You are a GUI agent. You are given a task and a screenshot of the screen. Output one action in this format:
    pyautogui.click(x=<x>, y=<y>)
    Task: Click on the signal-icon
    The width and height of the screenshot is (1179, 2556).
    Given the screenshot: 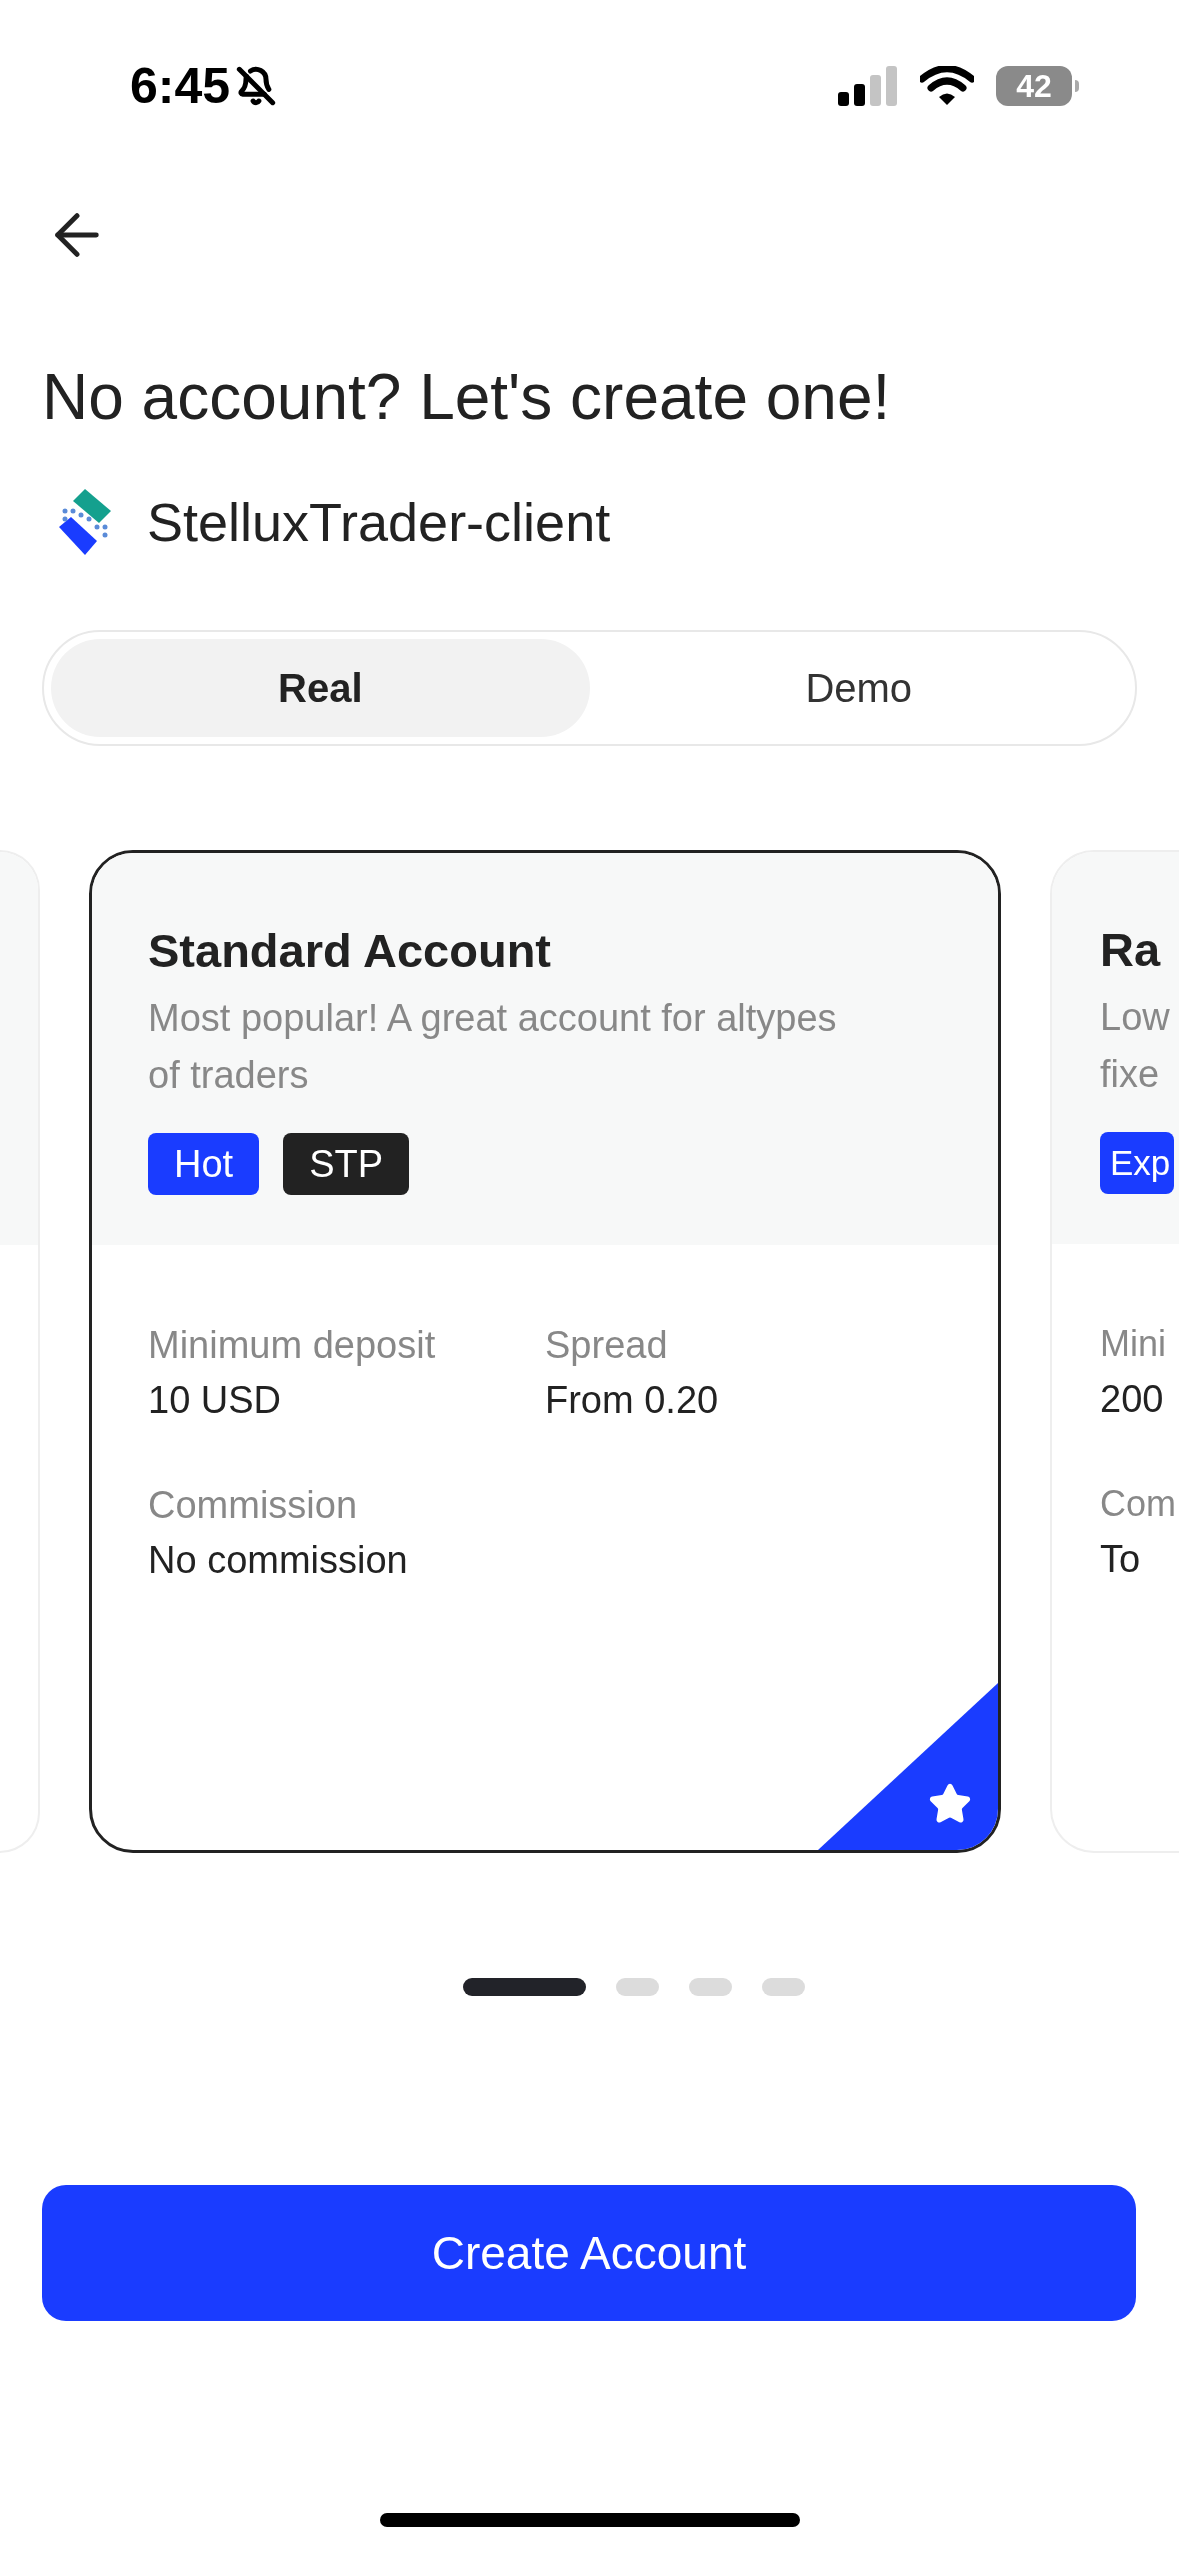 What is the action you would take?
    pyautogui.click(x=868, y=86)
    